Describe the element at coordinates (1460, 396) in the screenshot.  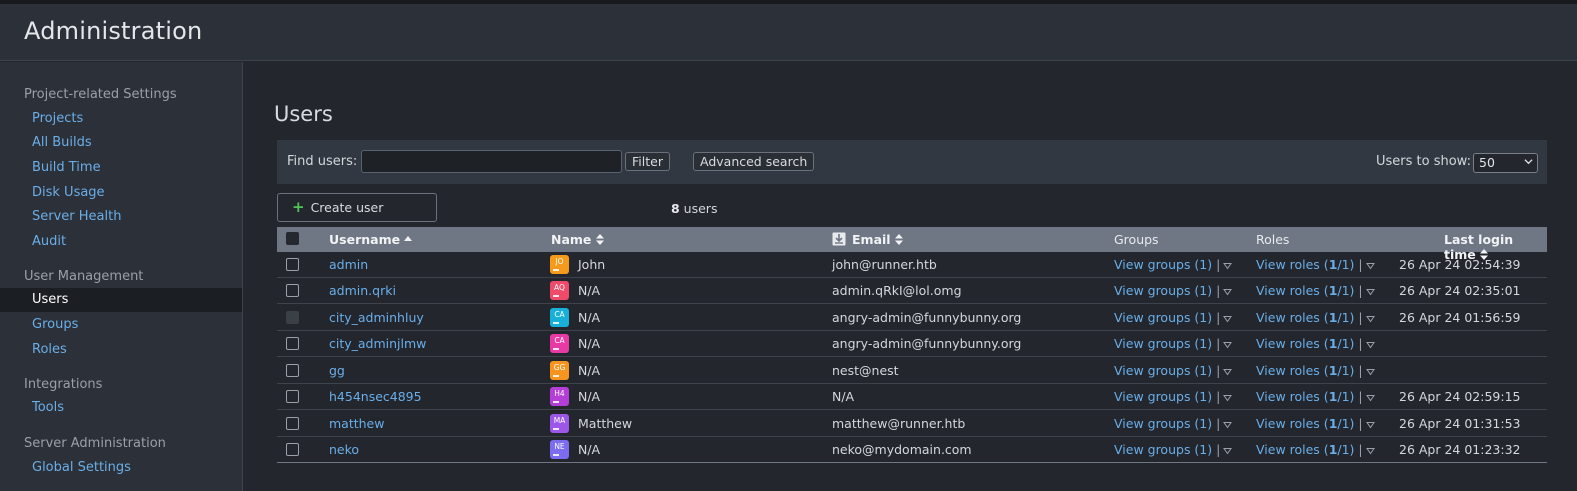
I see `last-login-time: 26 Apr 24 02:59:15` at that location.